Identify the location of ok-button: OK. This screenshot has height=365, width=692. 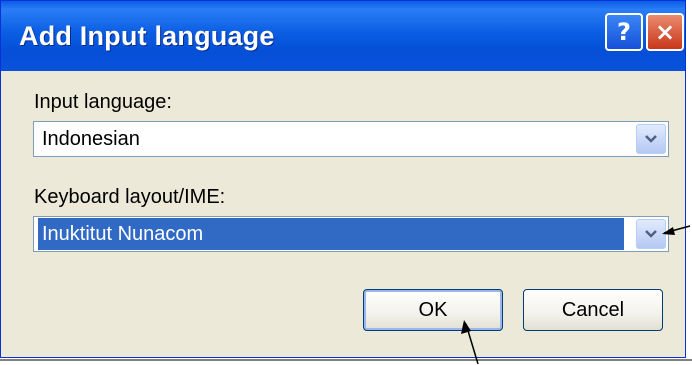
(433, 310).